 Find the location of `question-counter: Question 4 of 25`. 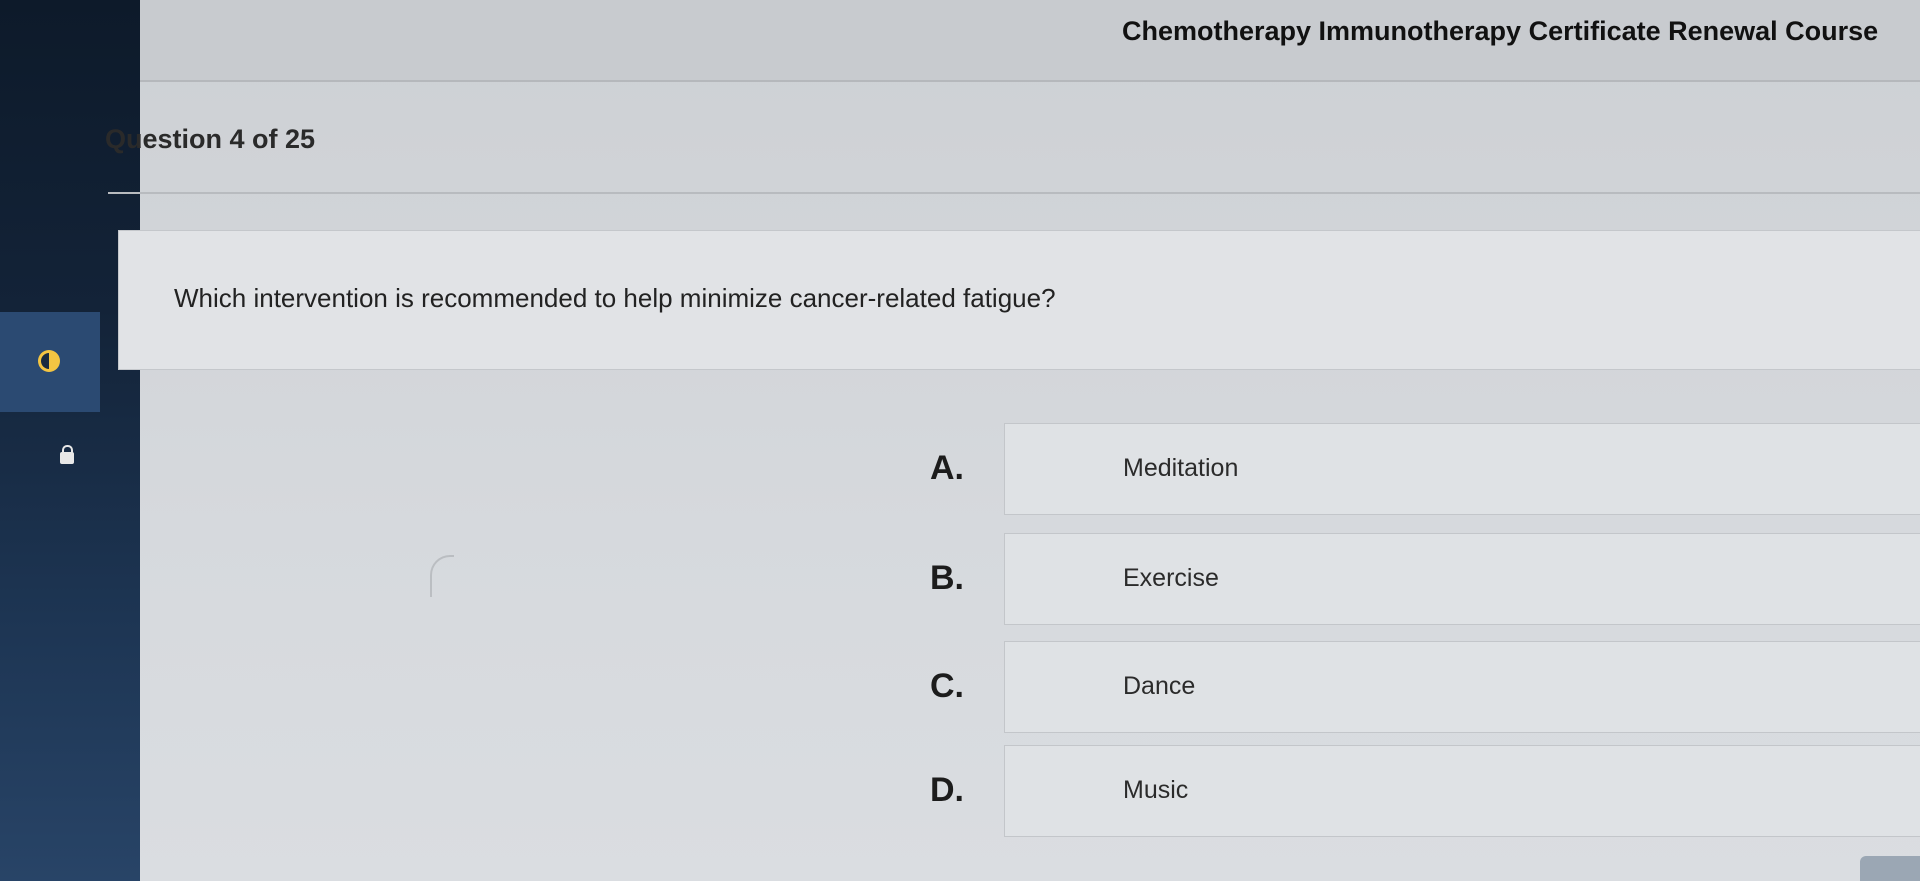

question-counter: Question 4 of 25 is located at coordinates (210, 139).